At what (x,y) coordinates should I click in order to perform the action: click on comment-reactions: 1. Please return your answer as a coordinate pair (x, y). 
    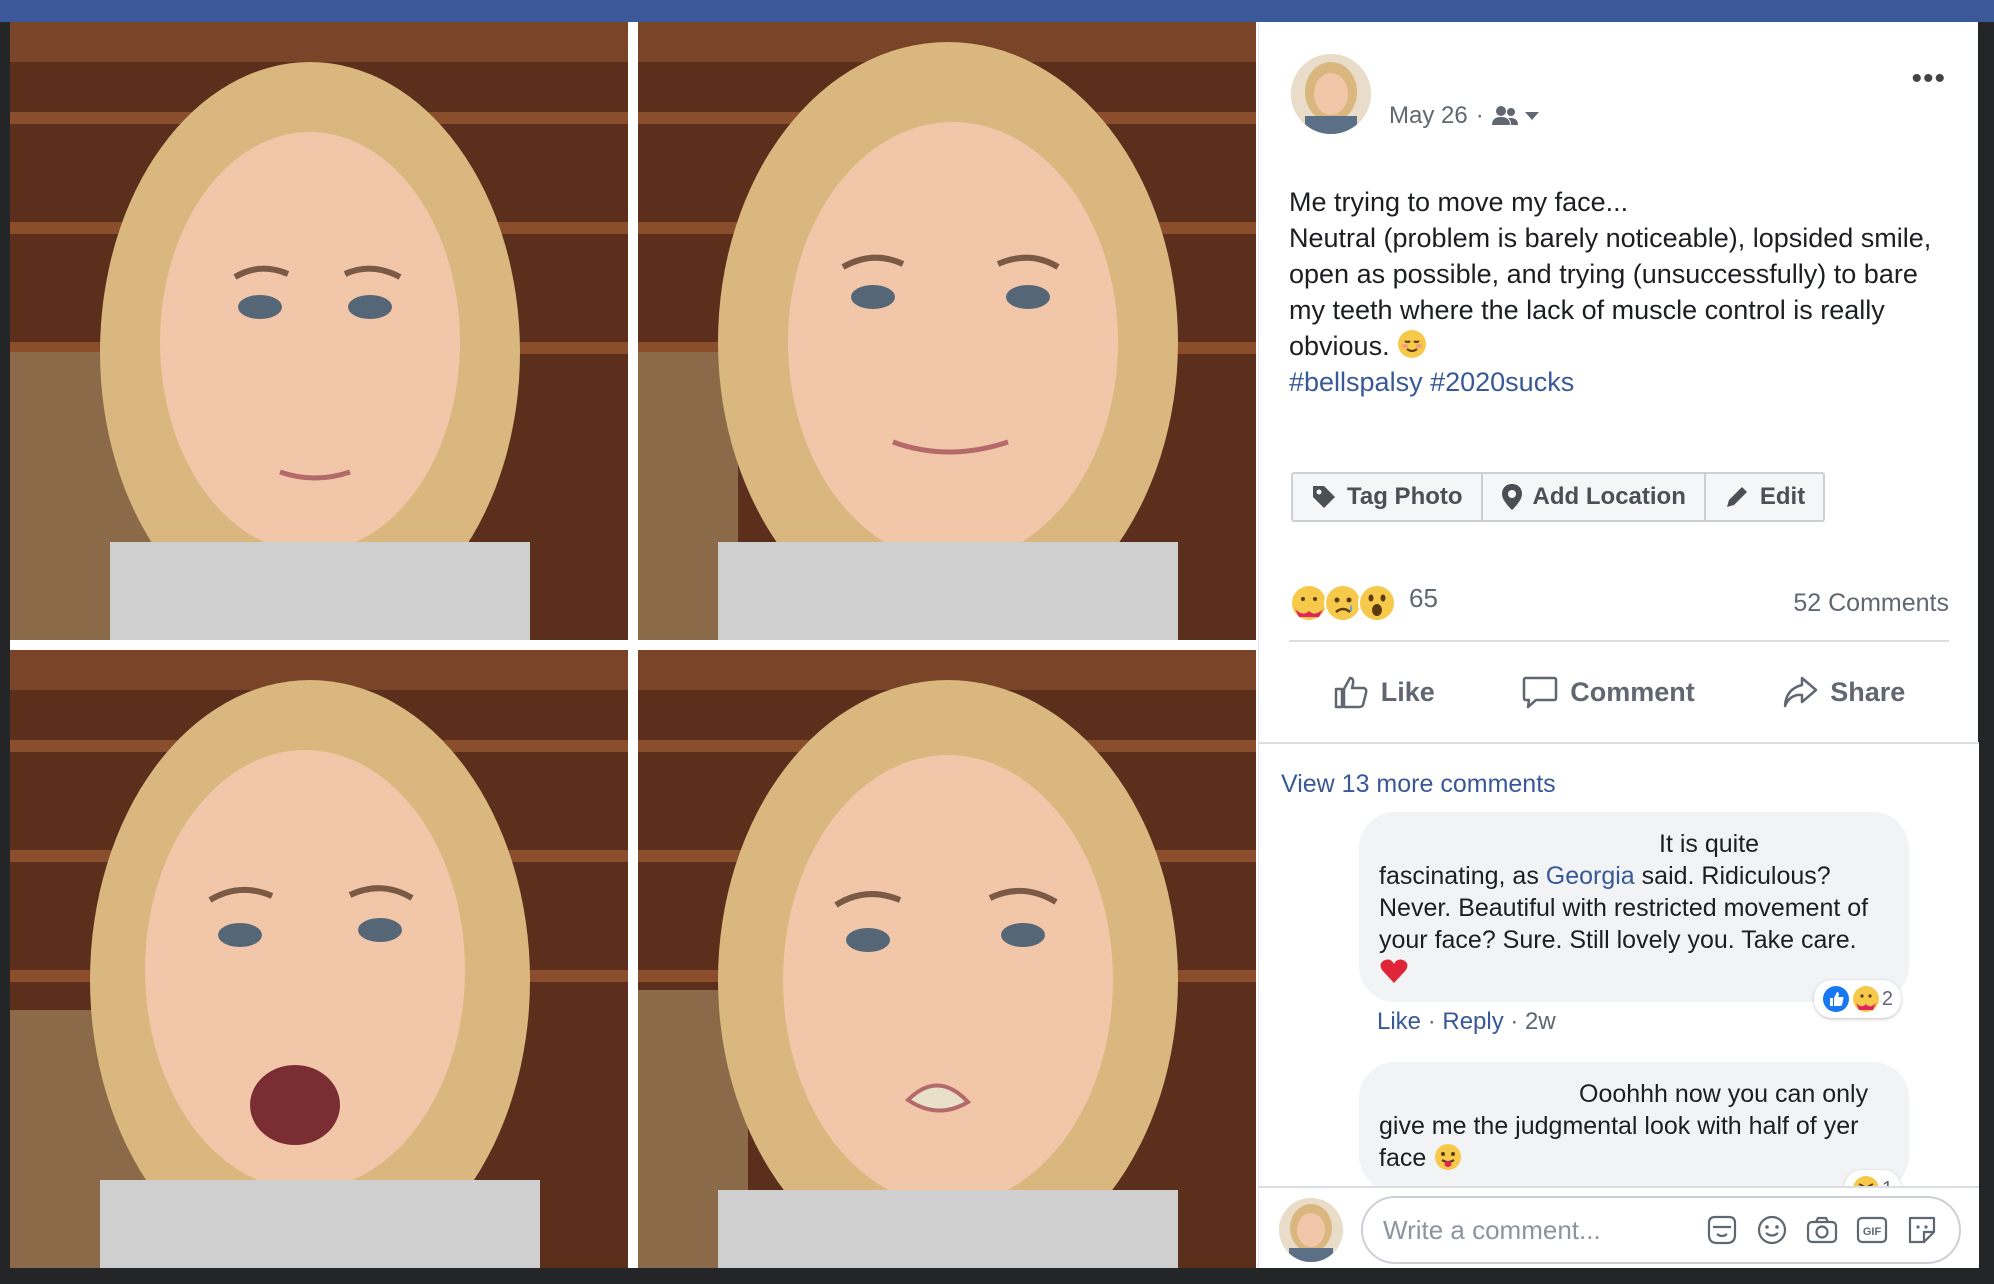
    Looking at the image, I should click on (1872, 1178).